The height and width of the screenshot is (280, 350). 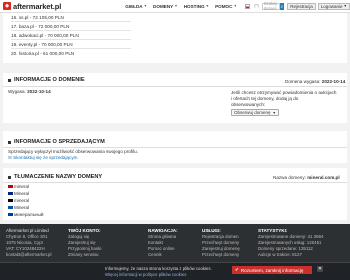 I want to click on stat-item: Aukcje w trakcie: 8127, so click(x=280, y=254).